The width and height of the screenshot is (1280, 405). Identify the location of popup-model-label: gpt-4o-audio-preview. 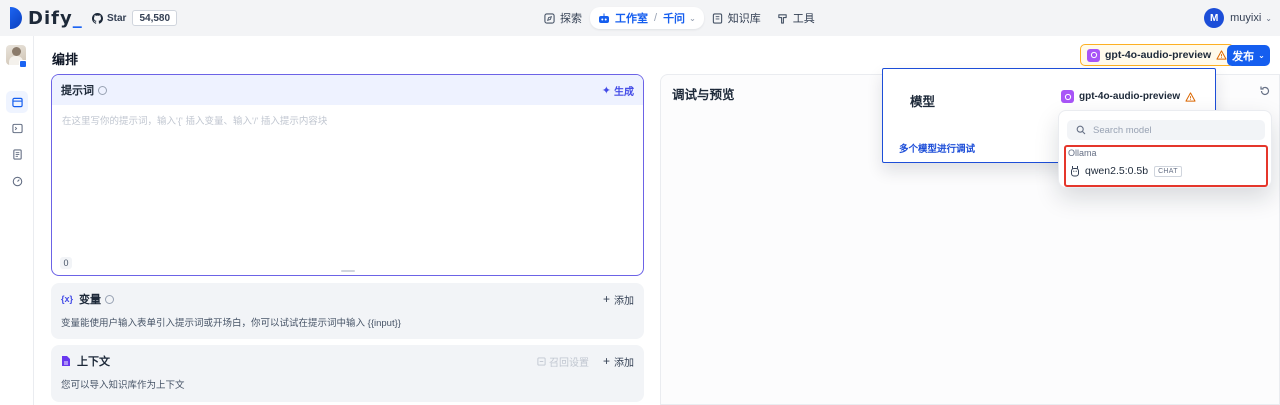
(1130, 96).